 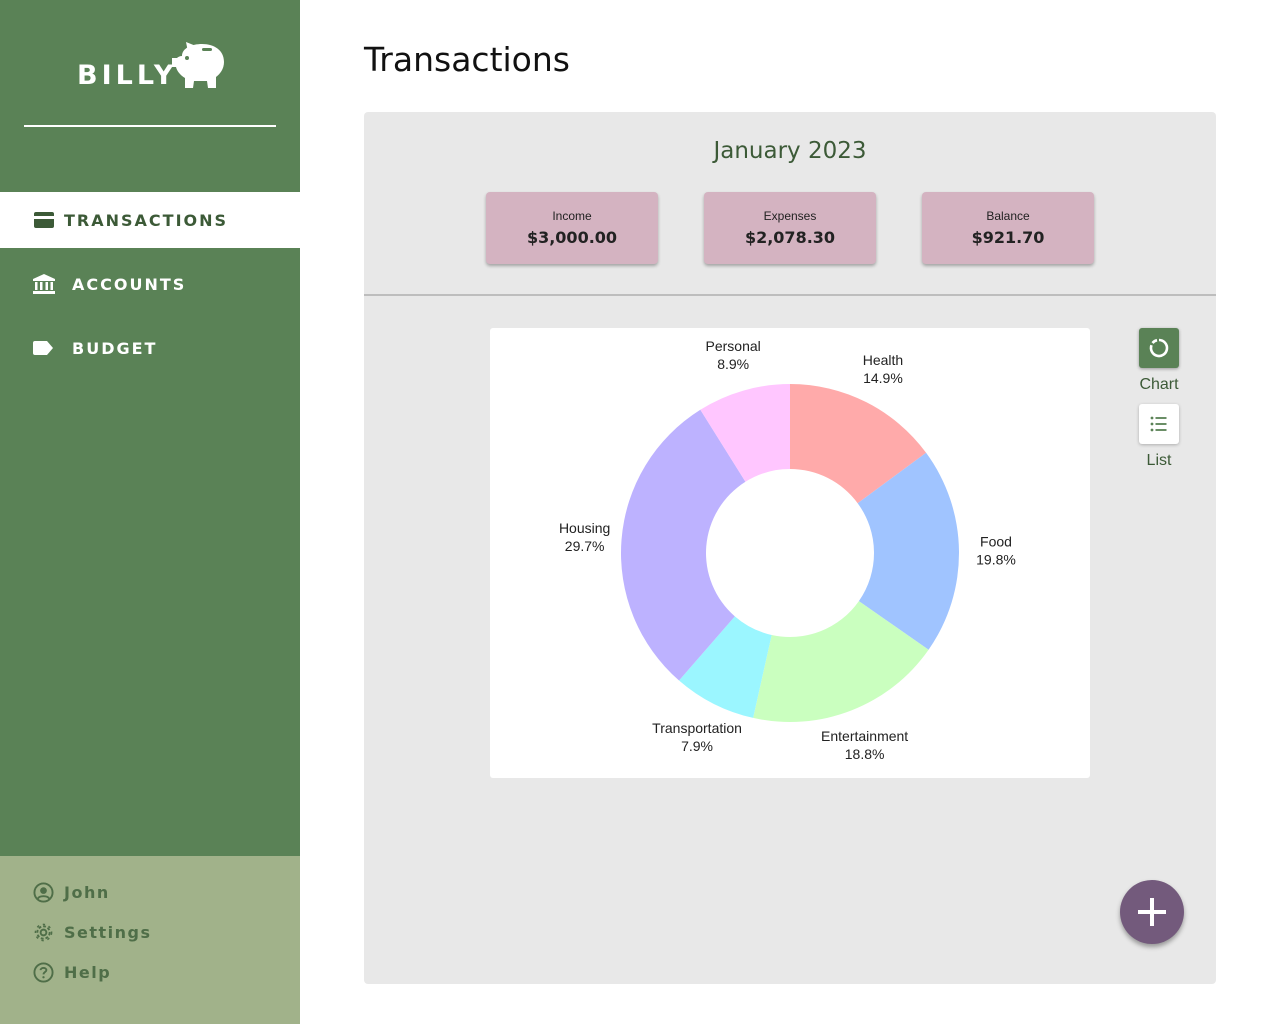 What do you see at coordinates (996, 559) in the screenshot?
I see `slice-value-food: 19.8%` at bounding box center [996, 559].